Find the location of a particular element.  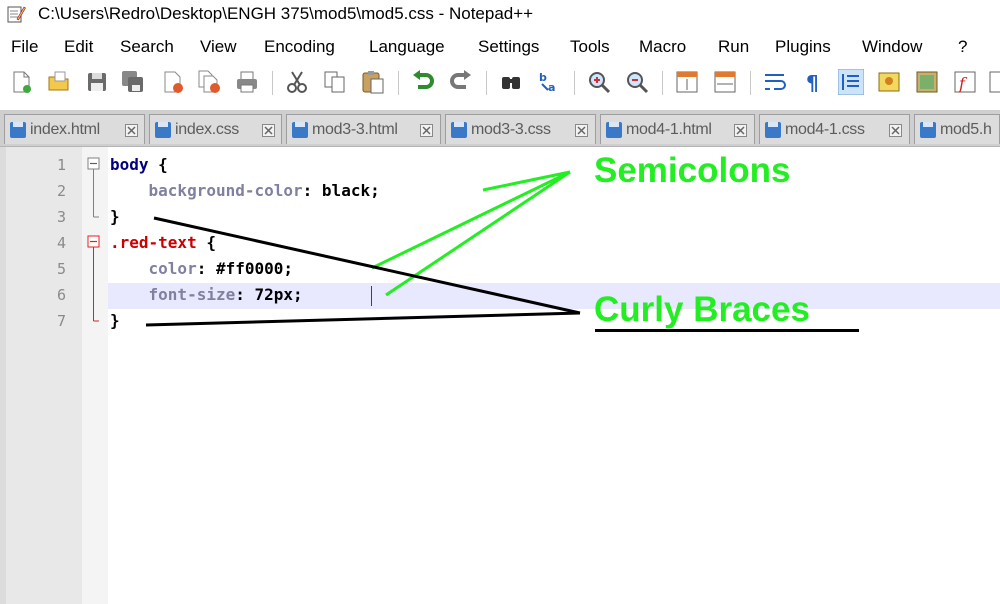

menu-help: ? is located at coordinates (962, 47).